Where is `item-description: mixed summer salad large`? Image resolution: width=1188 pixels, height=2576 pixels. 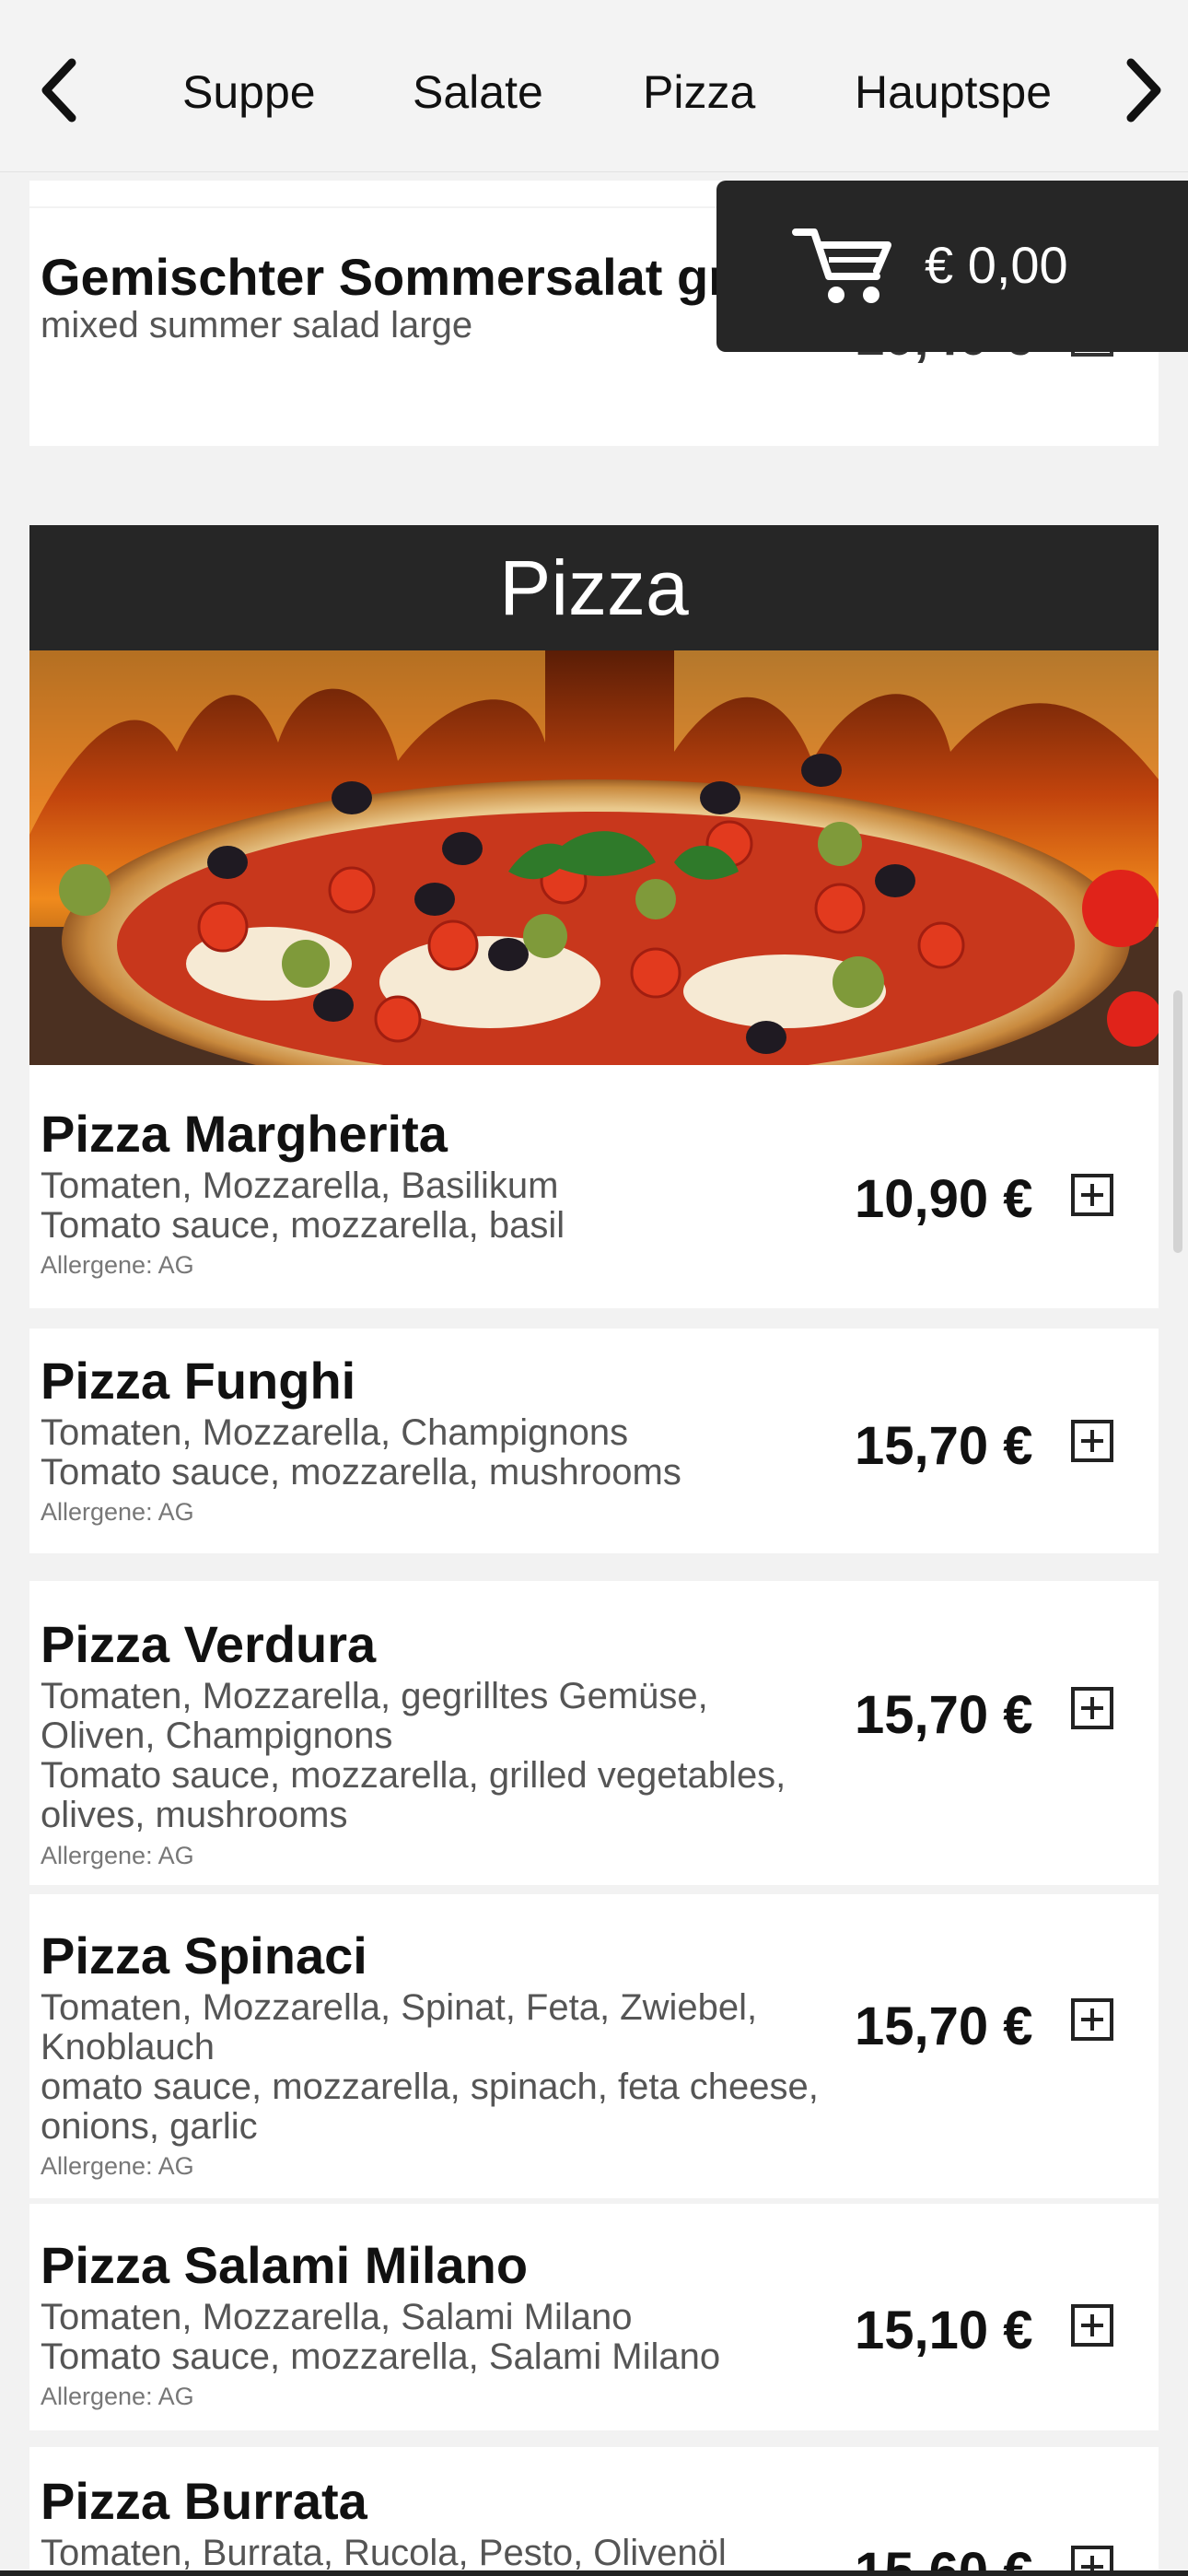 item-description: mixed summer salad large is located at coordinates (257, 325).